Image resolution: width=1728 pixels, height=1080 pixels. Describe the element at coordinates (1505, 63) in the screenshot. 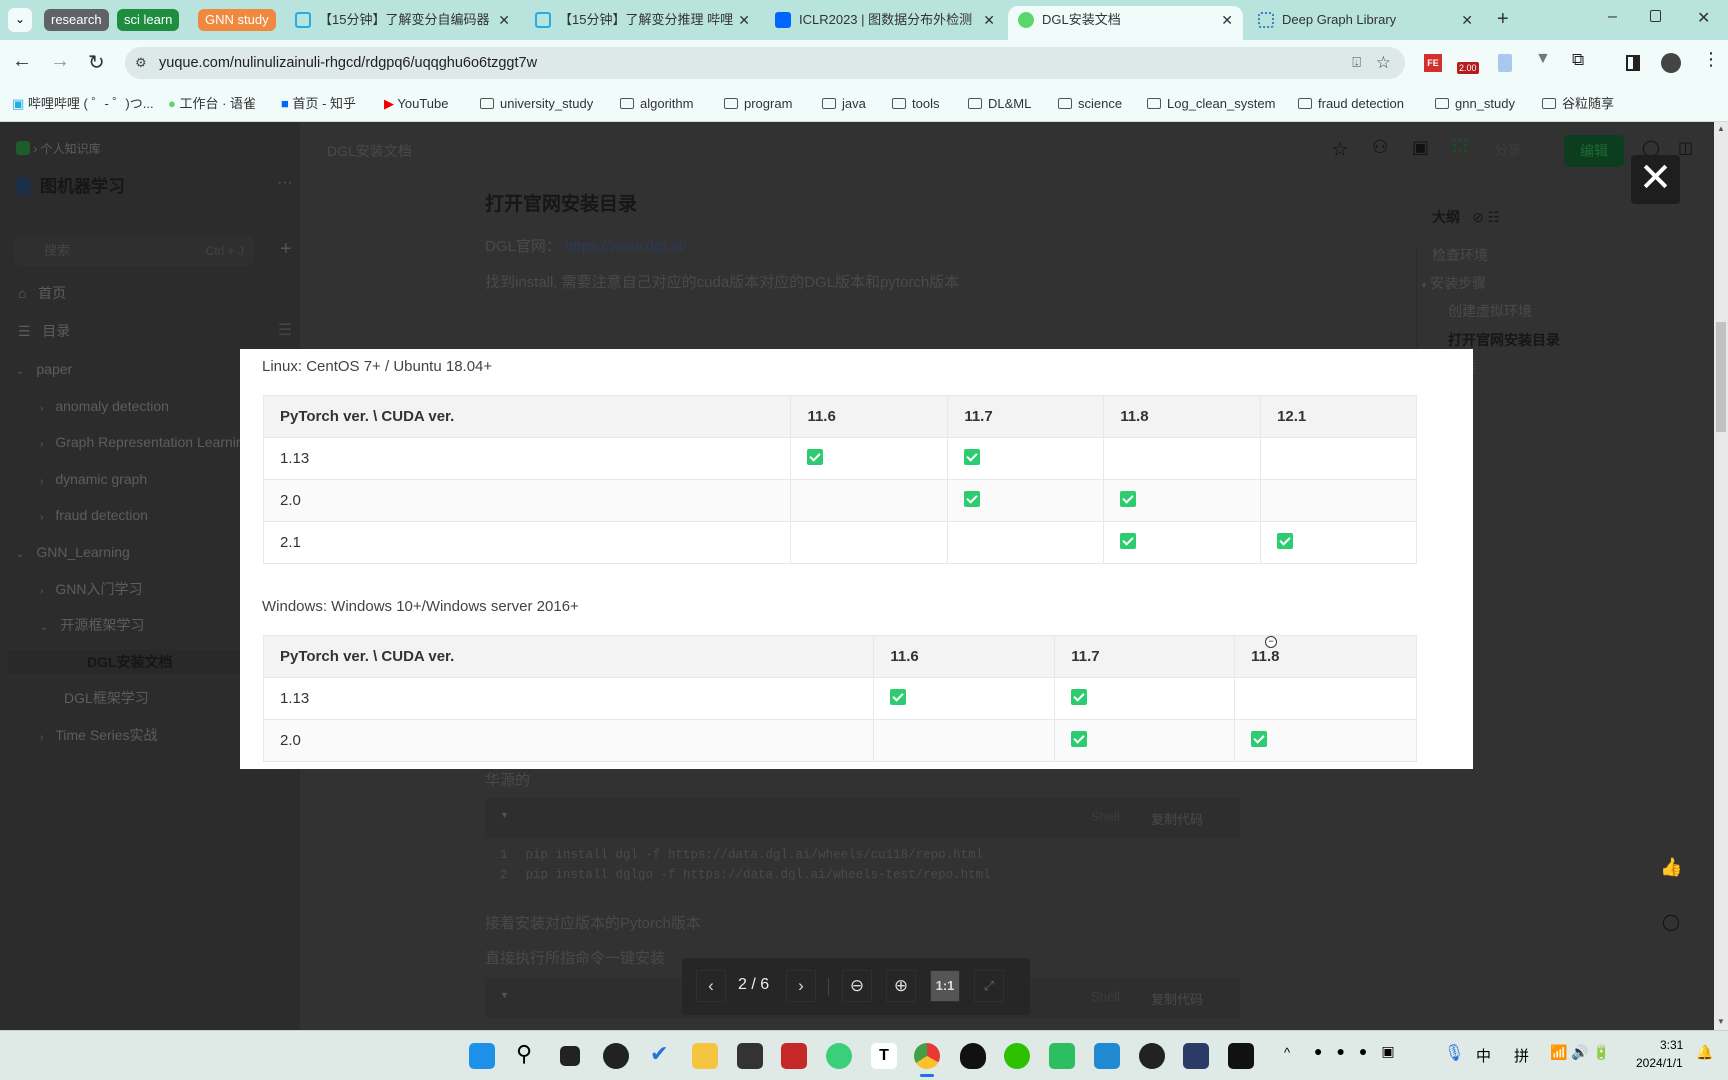

I see `extension-doc-icon` at that location.